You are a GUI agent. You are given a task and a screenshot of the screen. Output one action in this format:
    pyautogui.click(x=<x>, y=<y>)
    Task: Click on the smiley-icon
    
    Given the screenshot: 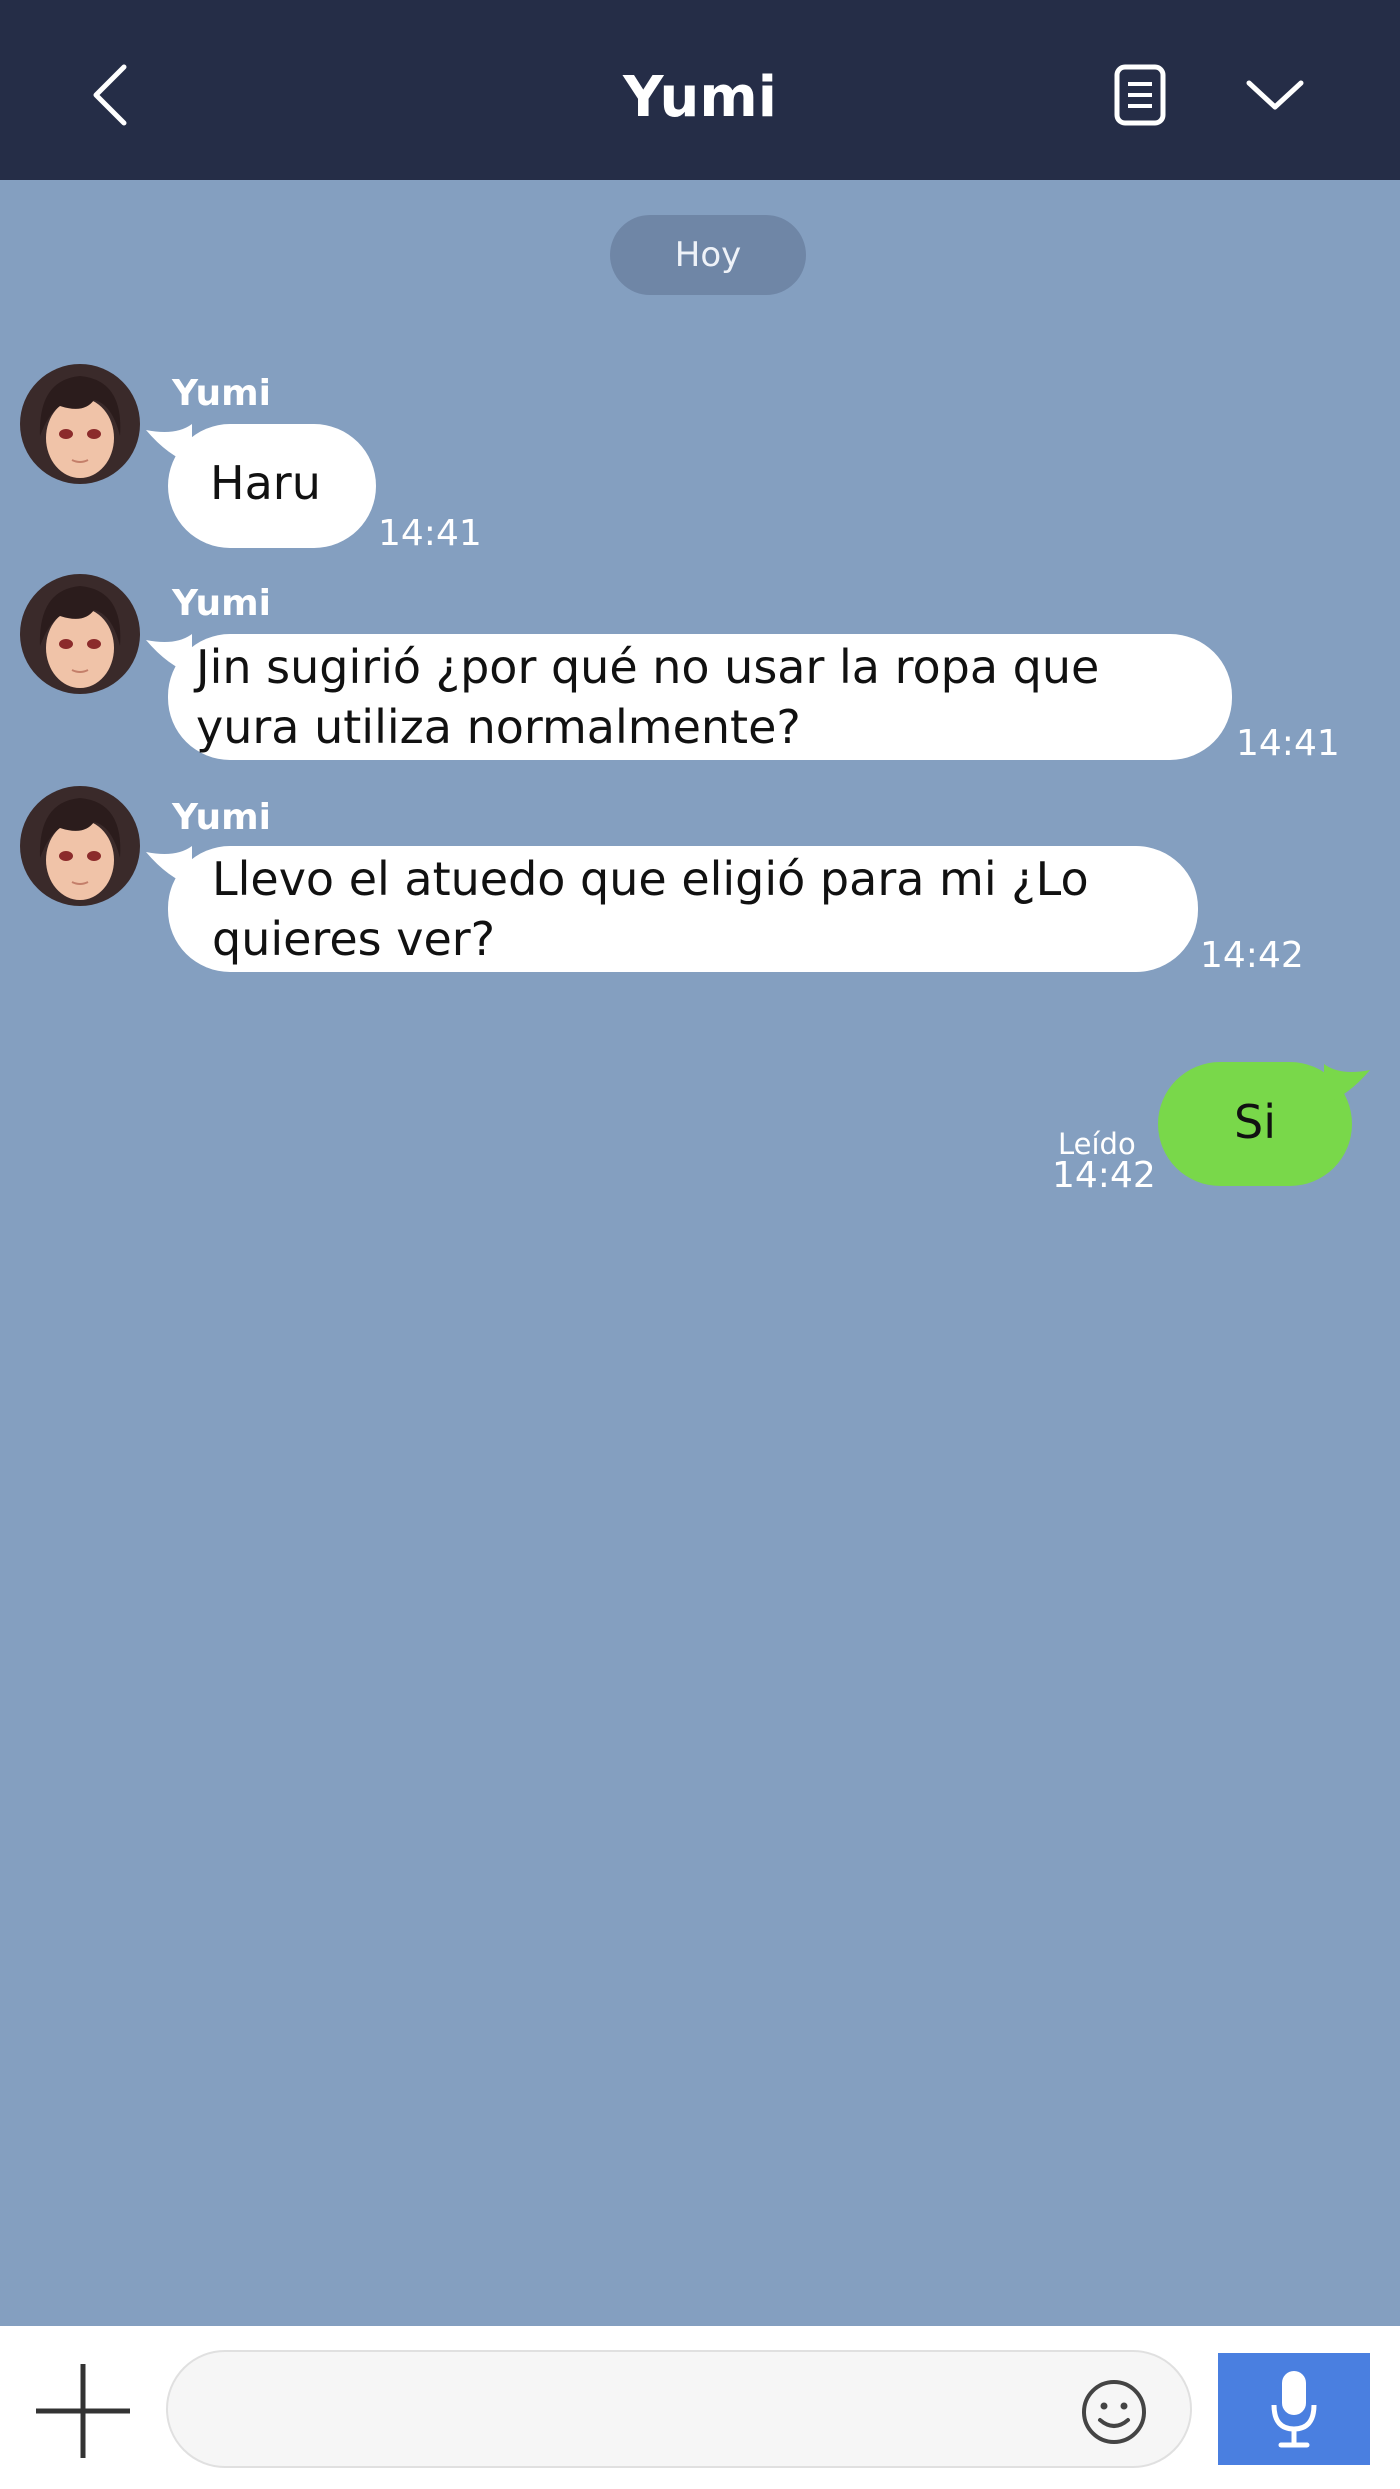 What is the action you would take?
    pyautogui.click(x=1114, y=2412)
    